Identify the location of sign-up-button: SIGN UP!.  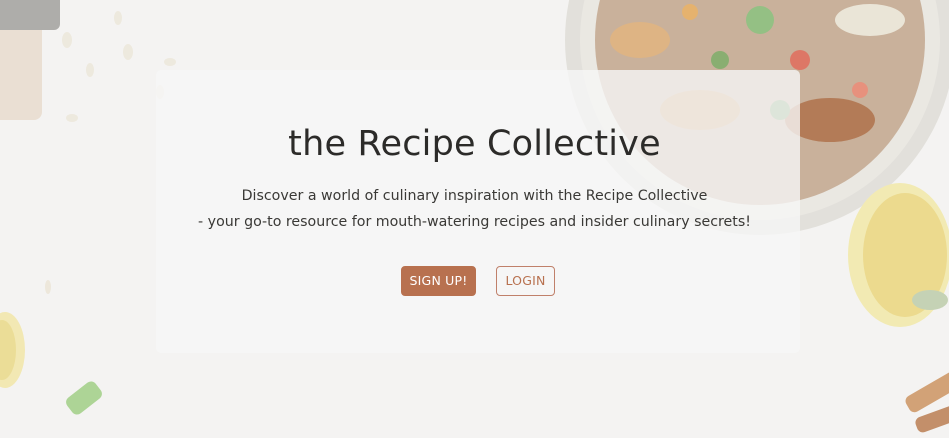
(438, 281).